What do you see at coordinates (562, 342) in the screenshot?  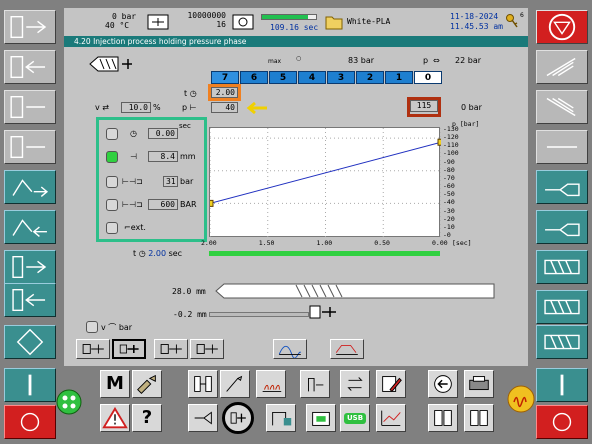 I see `inject-button` at bounding box center [562, 342].